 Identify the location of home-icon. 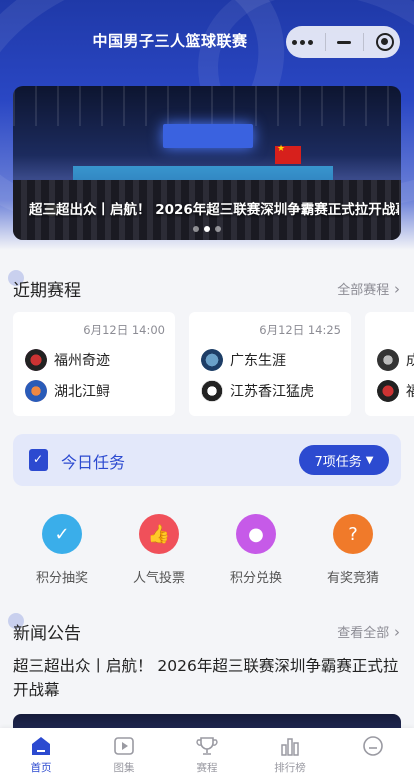
(41, 746).